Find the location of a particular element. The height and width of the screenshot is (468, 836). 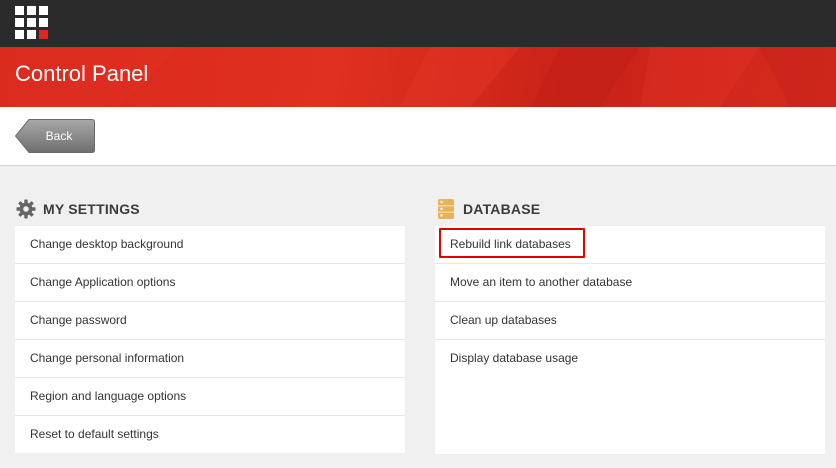

reset-default-settings-link: Reset to default settings is located at coordinates (210, 434).